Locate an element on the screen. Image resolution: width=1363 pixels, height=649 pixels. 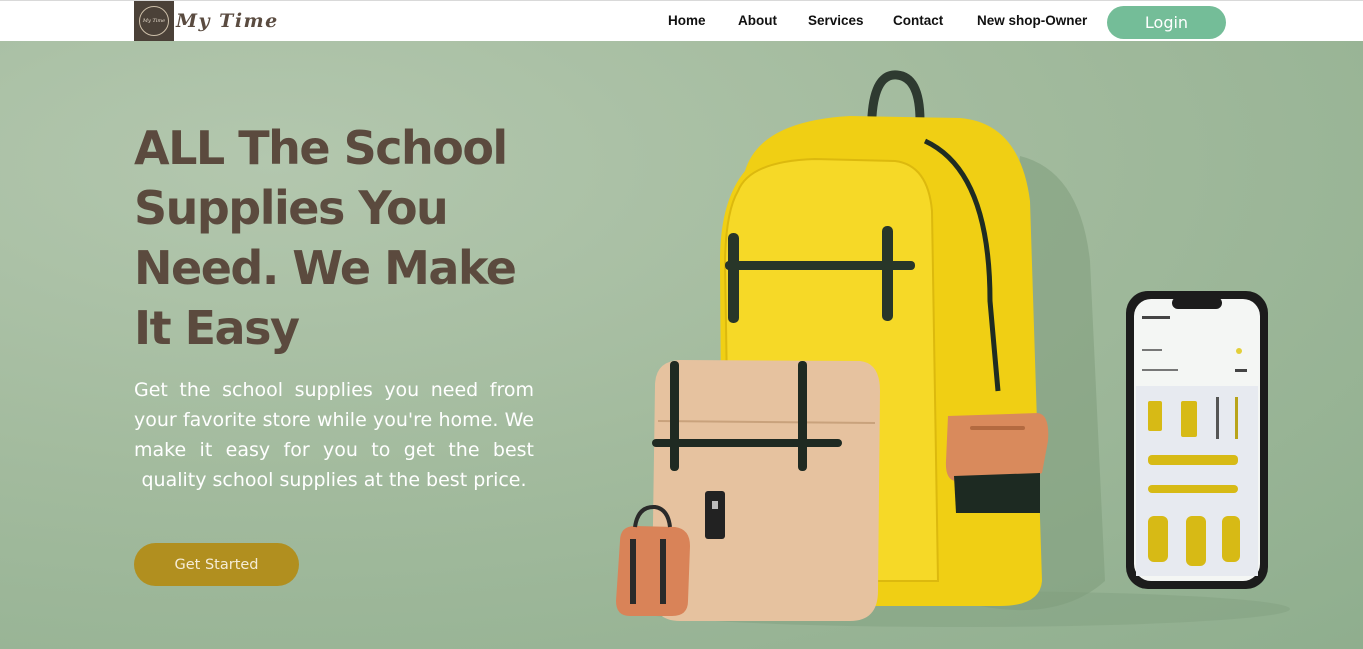
login-button: Login is located at coordinates (1166, 22).